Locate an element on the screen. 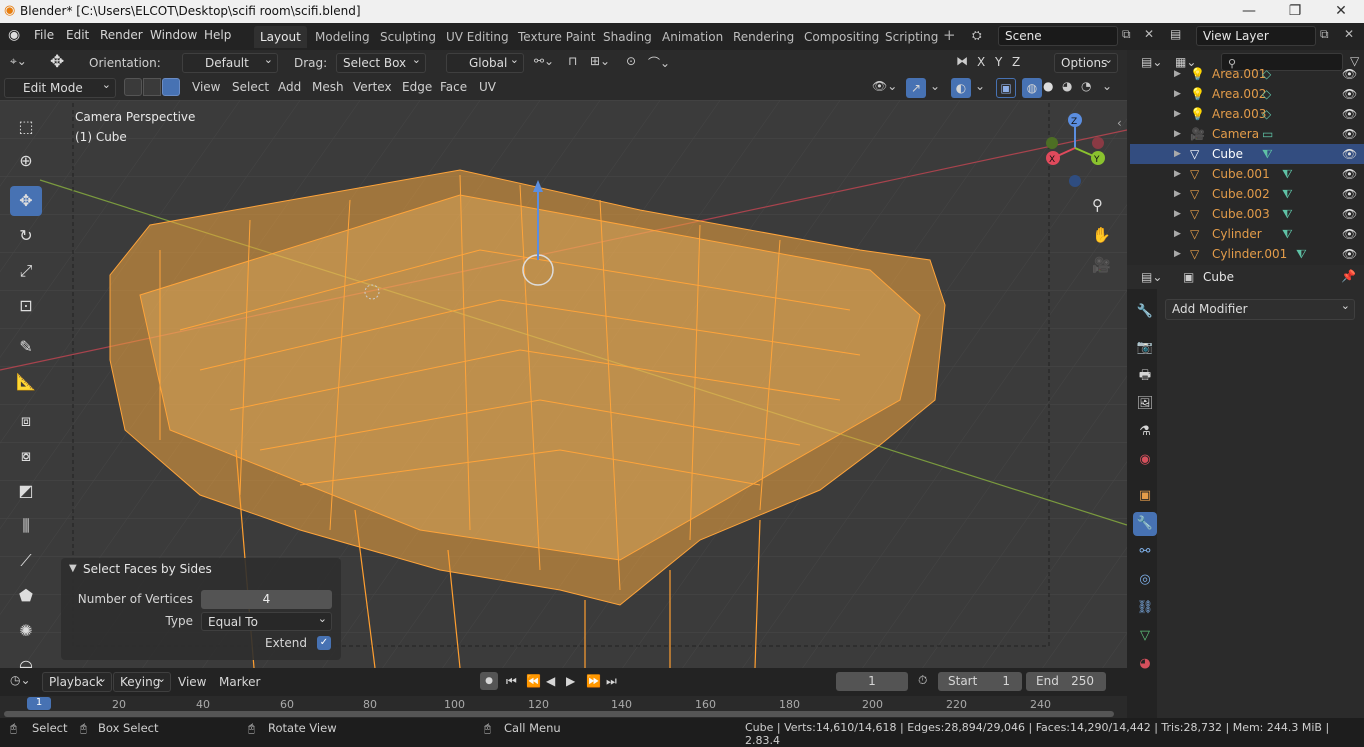  scene-field: Scene is located at coordinates (1058, 36).